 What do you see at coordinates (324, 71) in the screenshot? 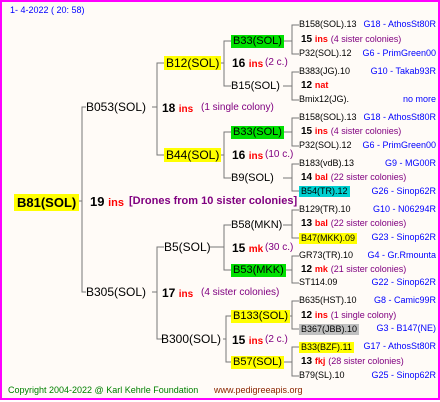
I see `gen4-queen: B383(JG).10` at bounding box center [324, 71].